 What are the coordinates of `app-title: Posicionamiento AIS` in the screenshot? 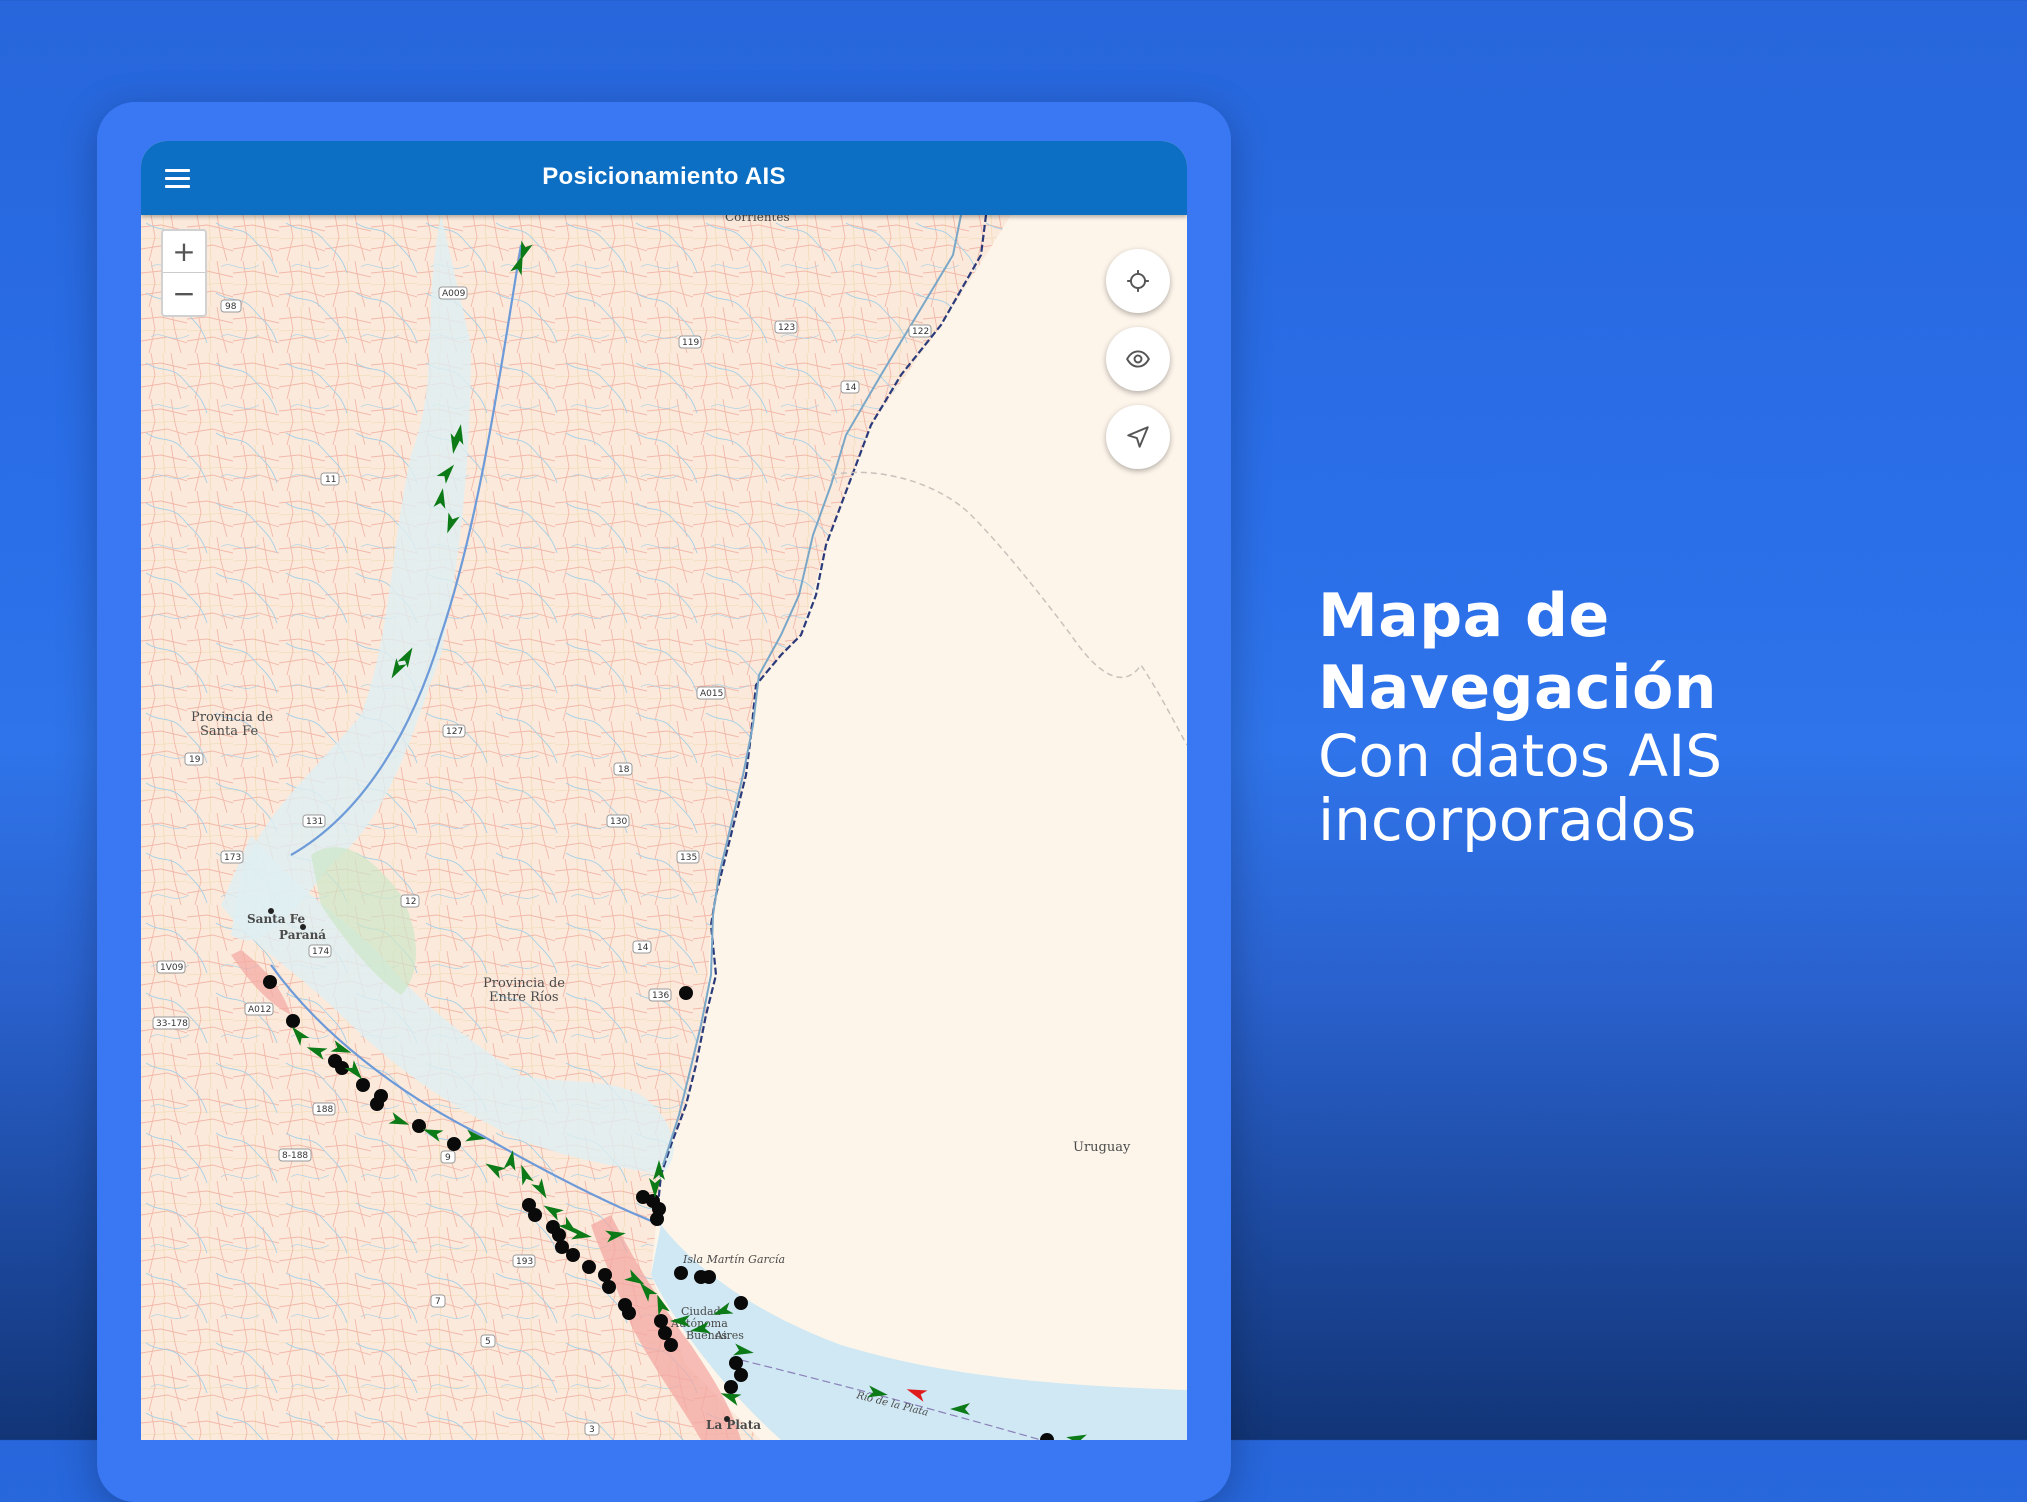 It's located at (664, 176).